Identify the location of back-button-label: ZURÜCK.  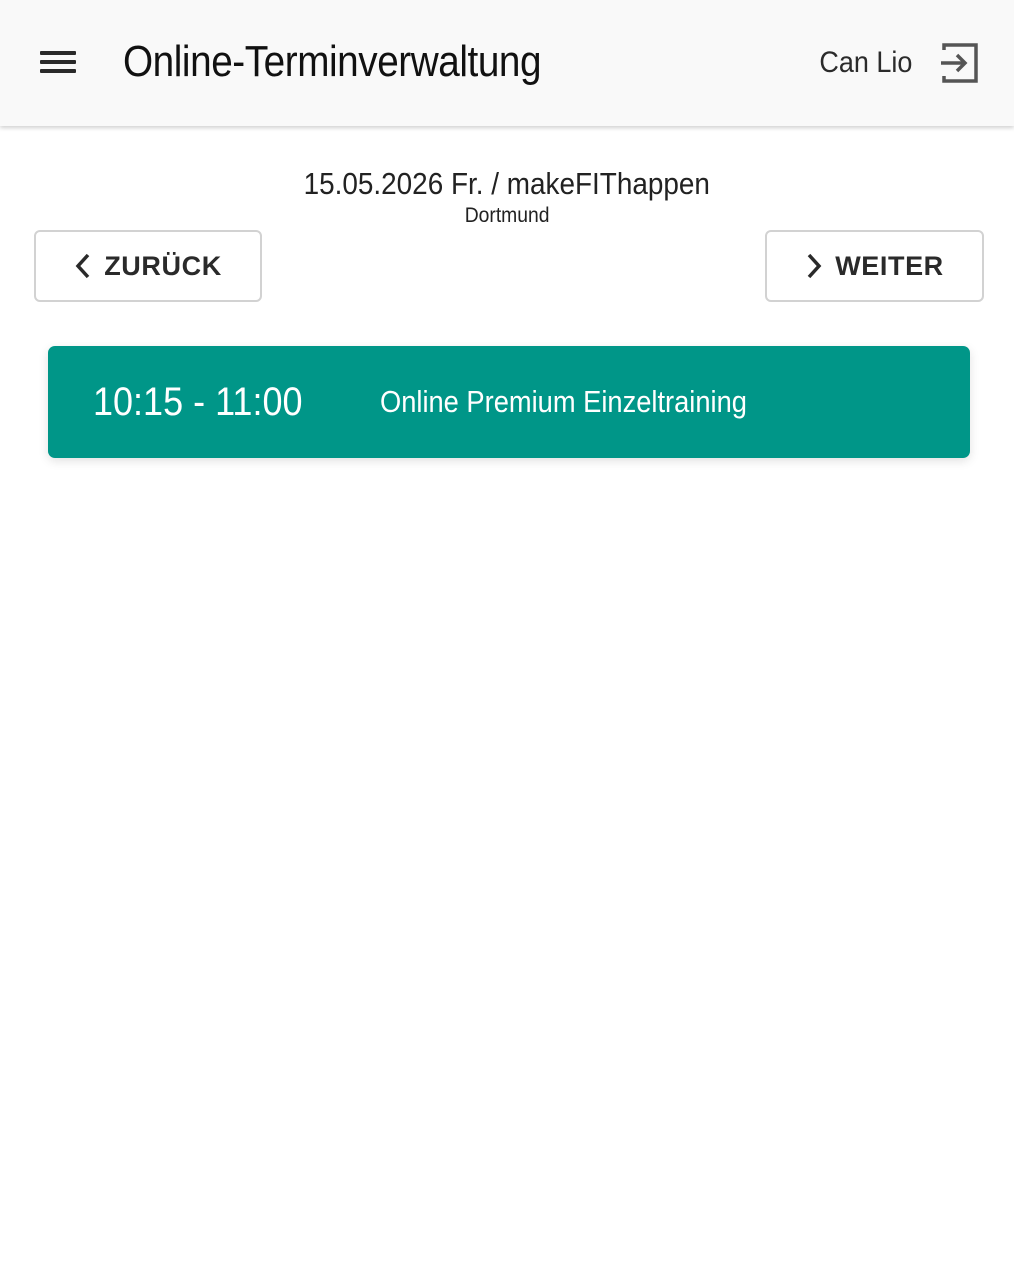
(163, 265).